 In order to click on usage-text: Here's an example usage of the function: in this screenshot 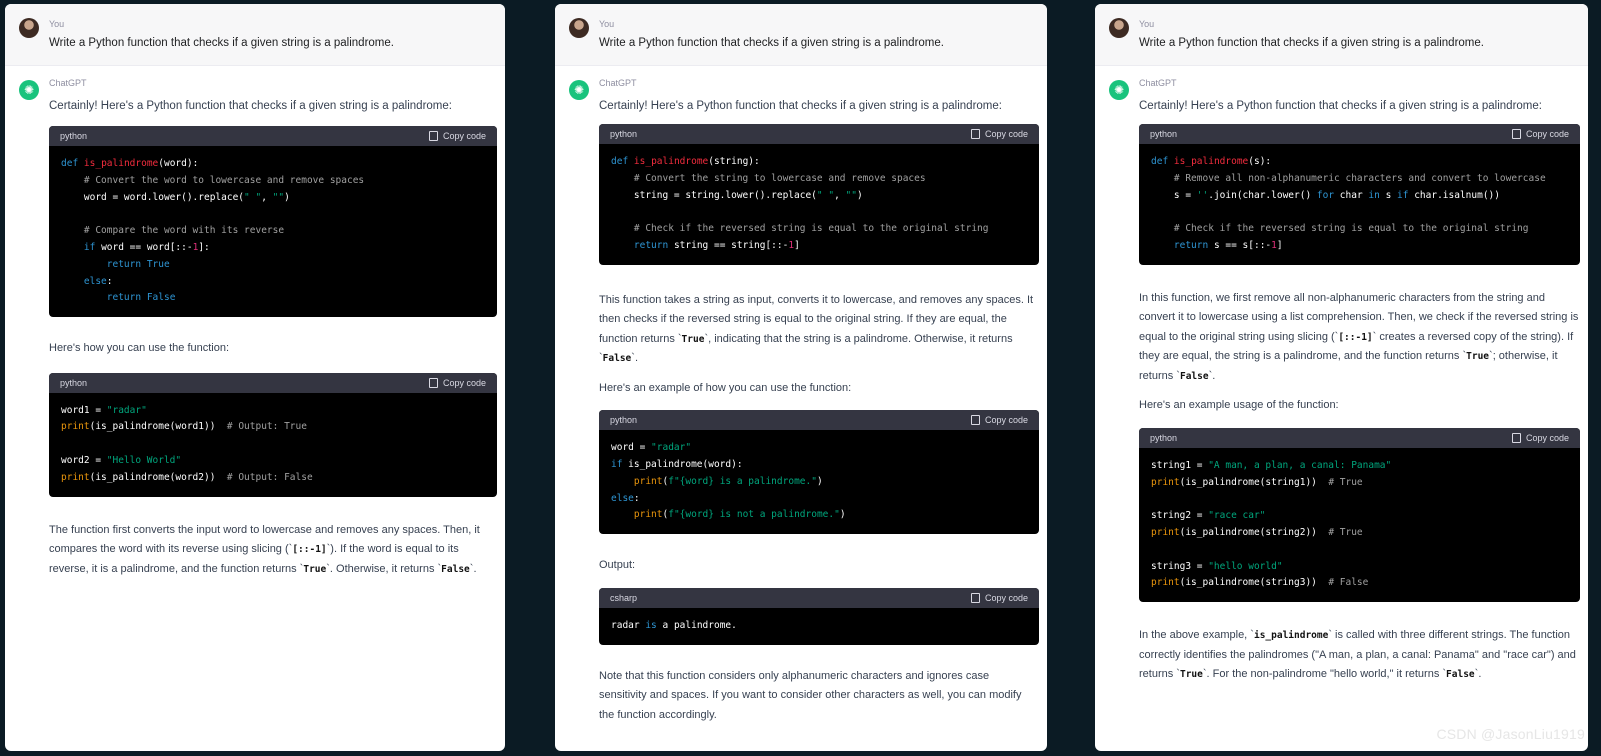, I will do `click(1239, 405)`.